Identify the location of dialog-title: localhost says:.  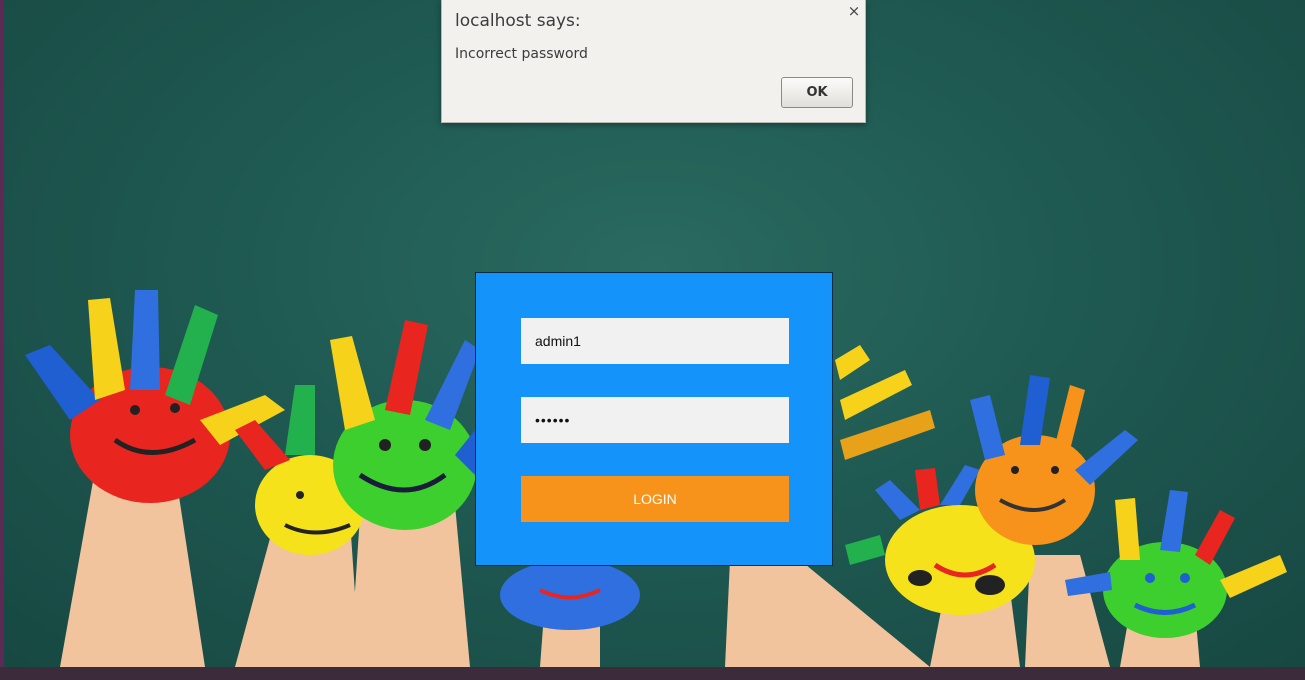
(518, 21).